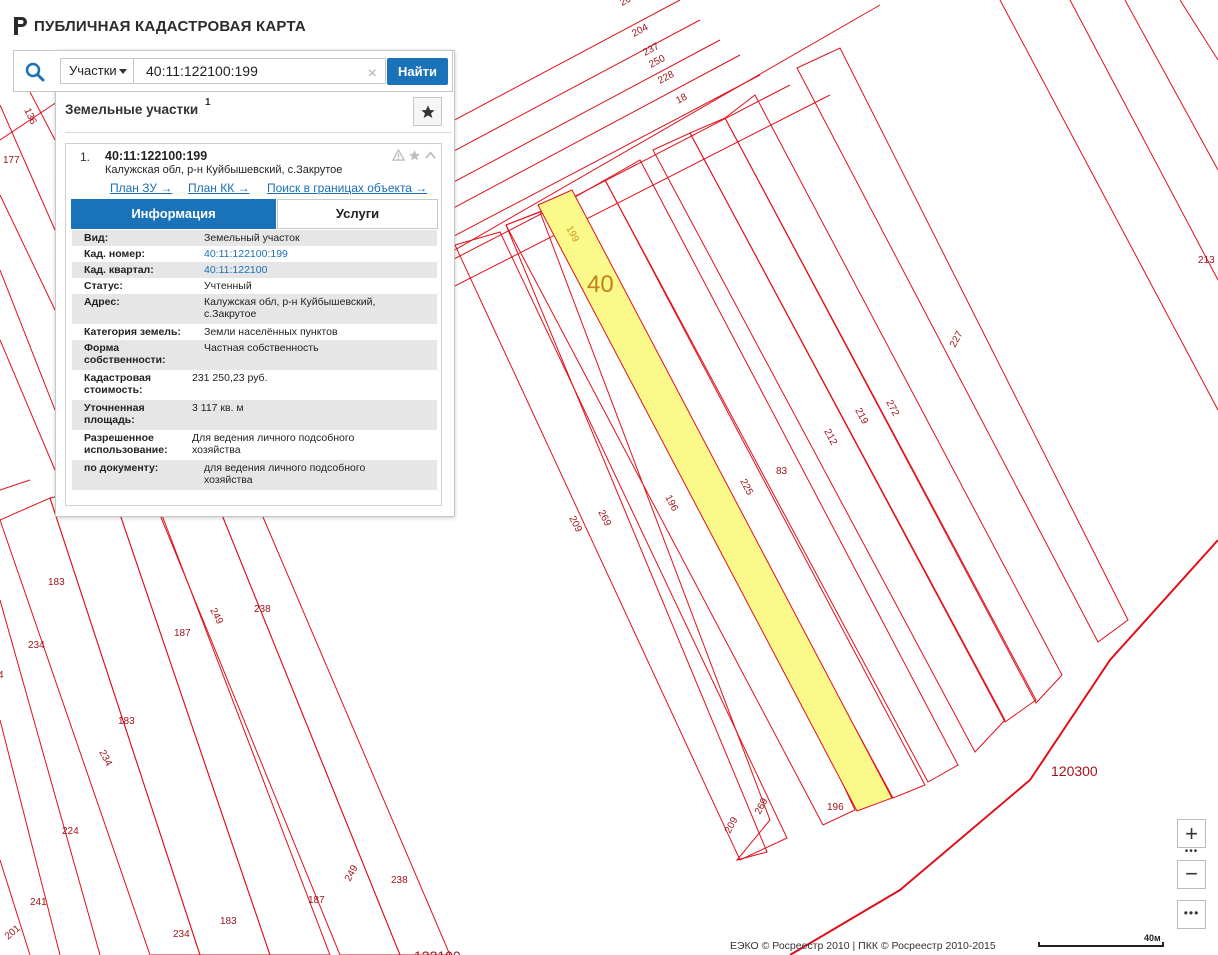 The image size is (1218, 955). Describe the element at coordinates (1191, 874) in the screenshot. I see `zoom-out-button: −` at that location.